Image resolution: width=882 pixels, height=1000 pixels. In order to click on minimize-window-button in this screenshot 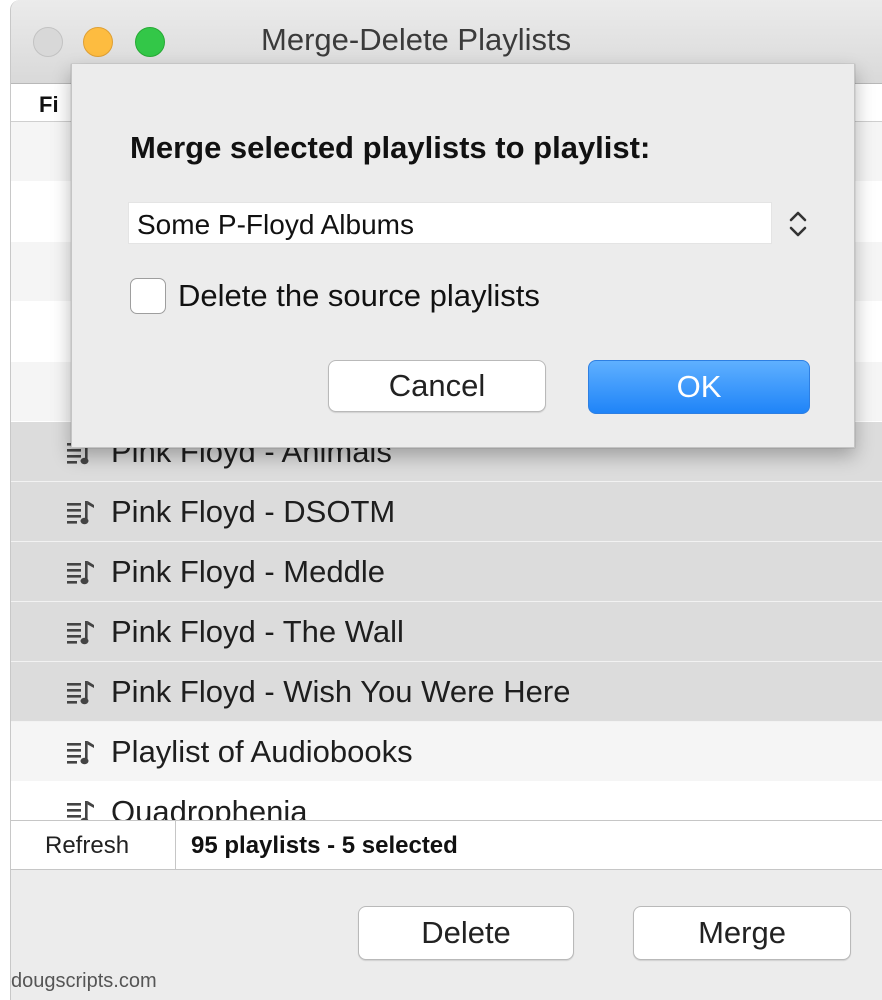, I will do `click(98, 42)`.